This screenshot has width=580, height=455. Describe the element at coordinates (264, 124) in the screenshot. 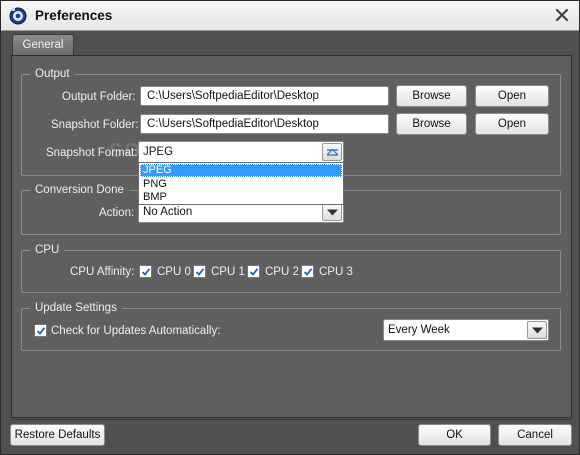

I see `snapshot-folder-field: C:\Users\SoftpediaEditor\Desktop` at that location.